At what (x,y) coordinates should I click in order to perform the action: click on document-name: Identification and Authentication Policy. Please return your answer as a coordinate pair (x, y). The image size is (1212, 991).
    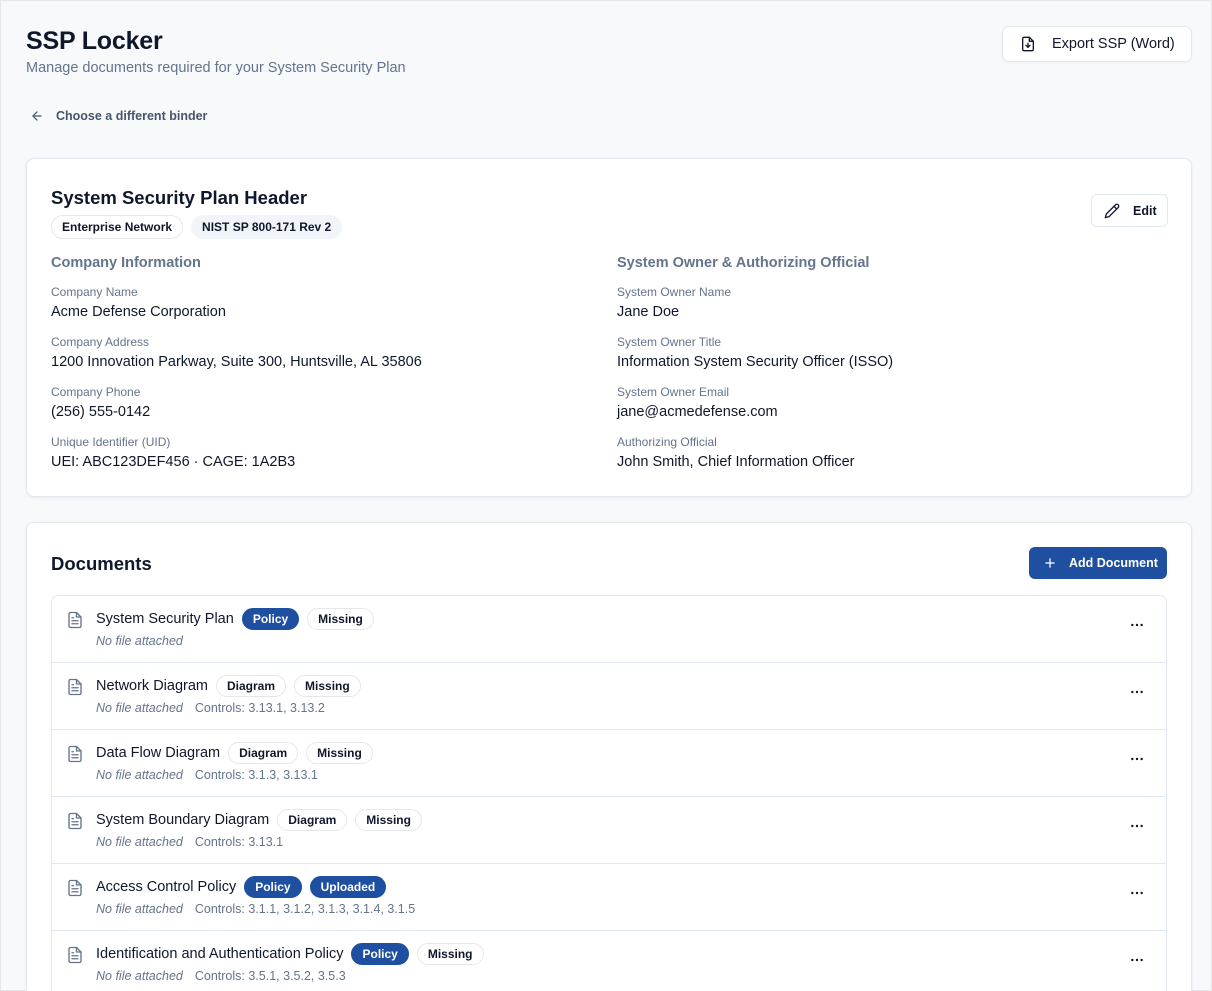
    Looking at the image, I should click on (220, 954).